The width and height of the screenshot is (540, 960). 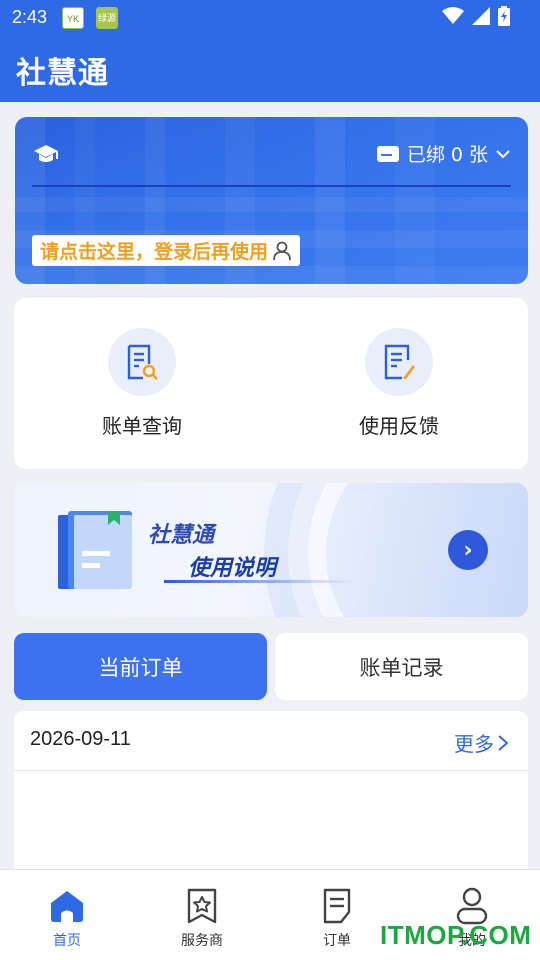 I want to click on tab-bill-records: 账单记录, so click(x=401, y=666).